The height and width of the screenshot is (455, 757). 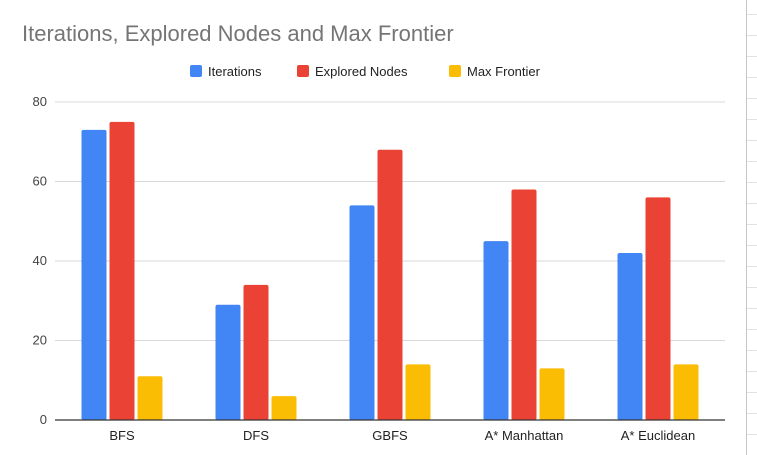 What do you see at coordinates (40, 181) in the screenshot?
I see `y-tick-label: 60` at bounding box center [40, 181].